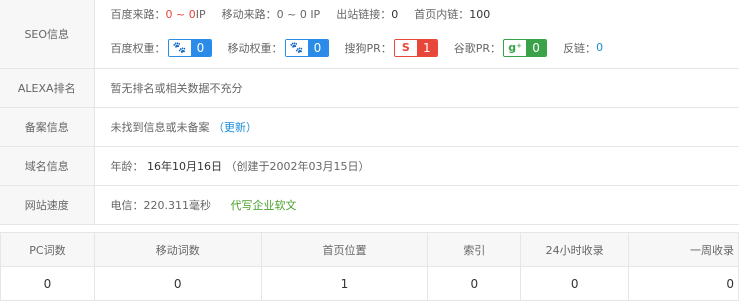 The height and width of the screenshot is (301, 739). What do you see at coordinates (474, 250) in the screenshot?
I see `stats-header: 索引` at bounding box center [474, 250].